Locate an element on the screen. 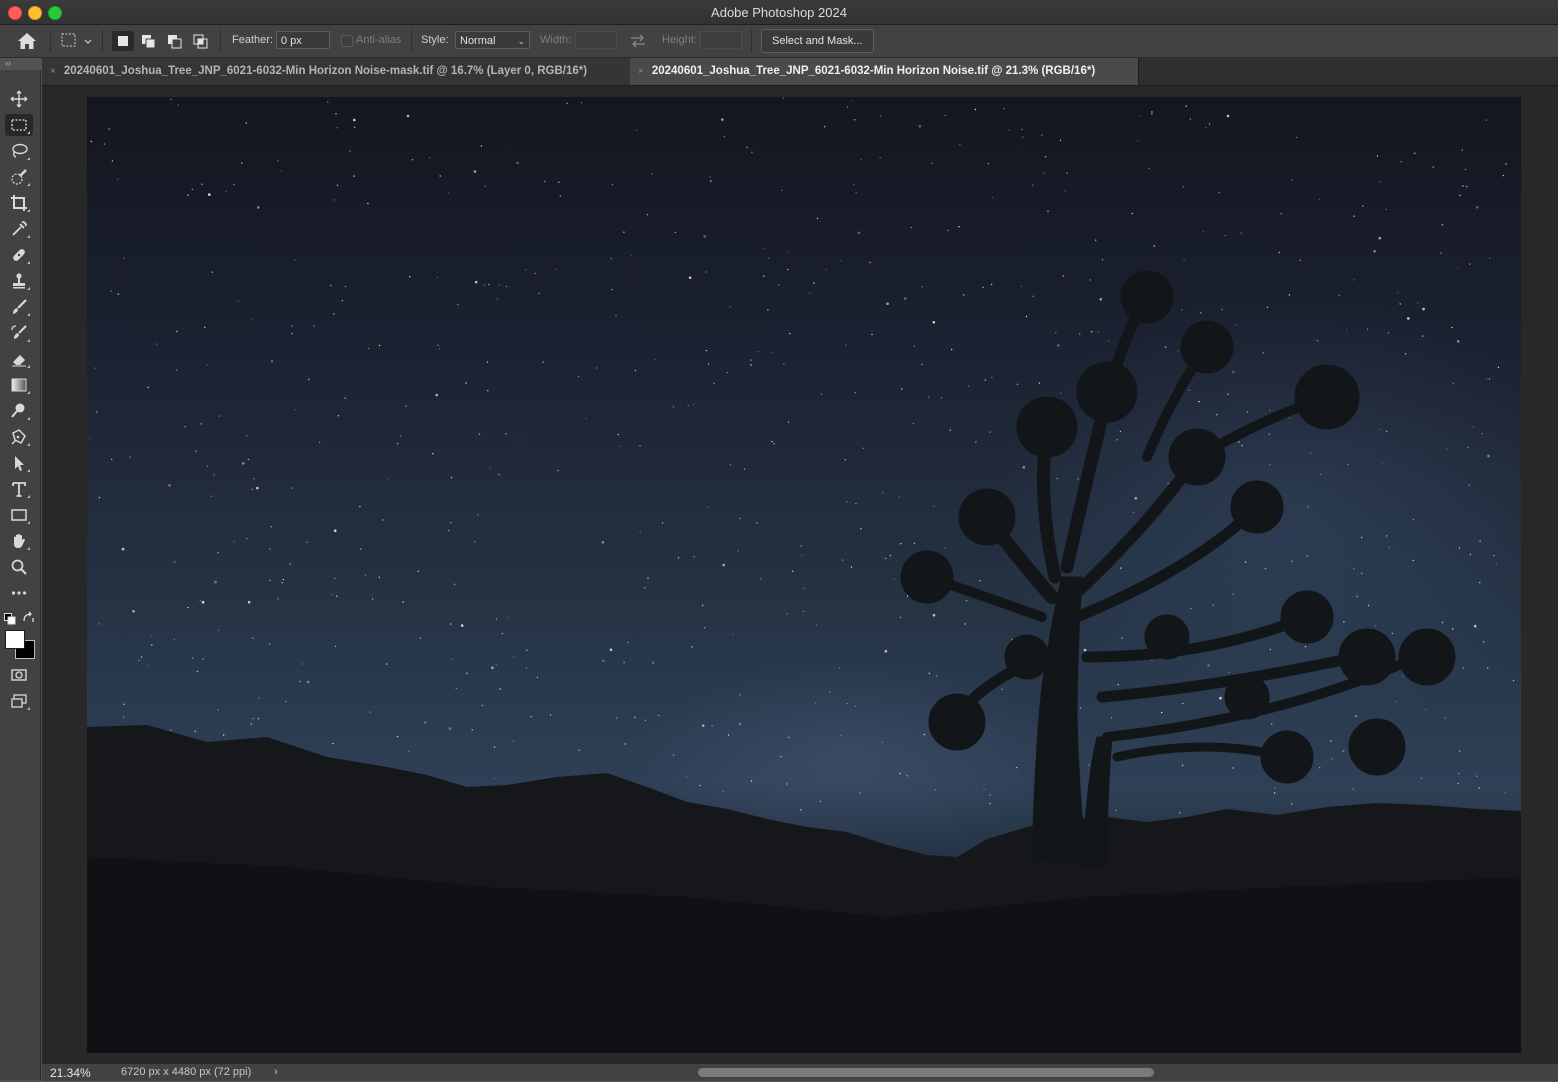  title-bar: Adobe Photoshop 2024 is located at coordinates (779, 12).